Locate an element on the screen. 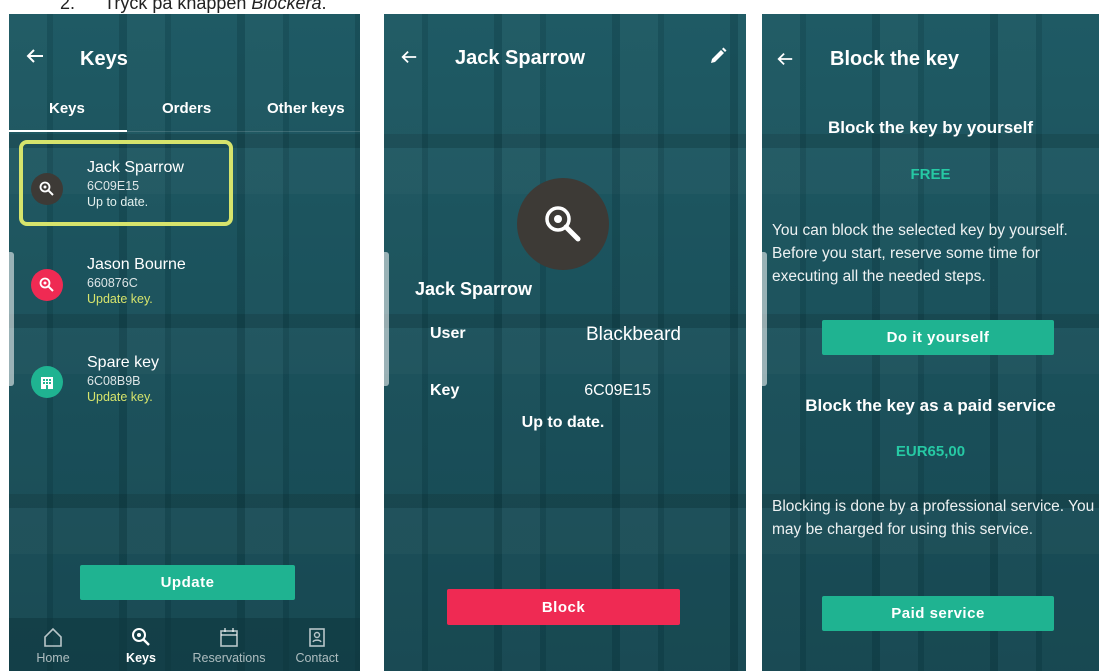 The width and height of the screenshot is (1106, 671). instruction-period: . is located at coordinates (324, 6).